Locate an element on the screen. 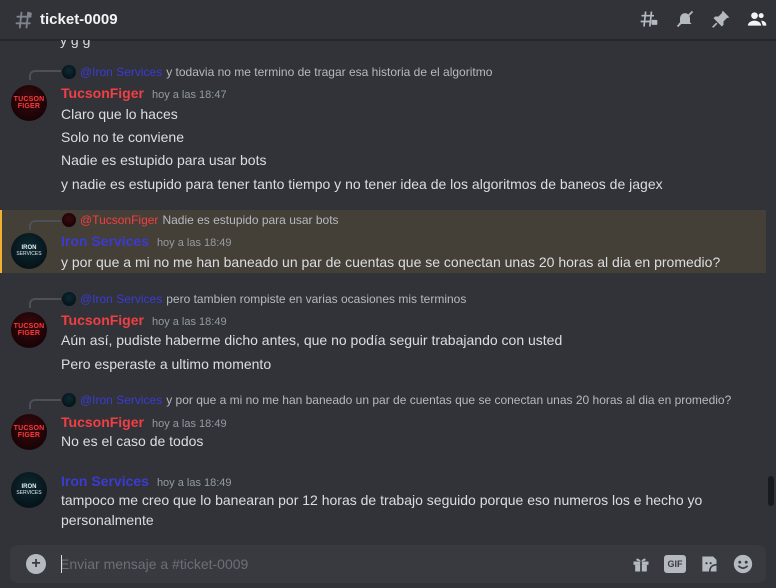 Image resolution: width=776 pixels, height=588 pixels. message-input is located at coordinates (340, 564).